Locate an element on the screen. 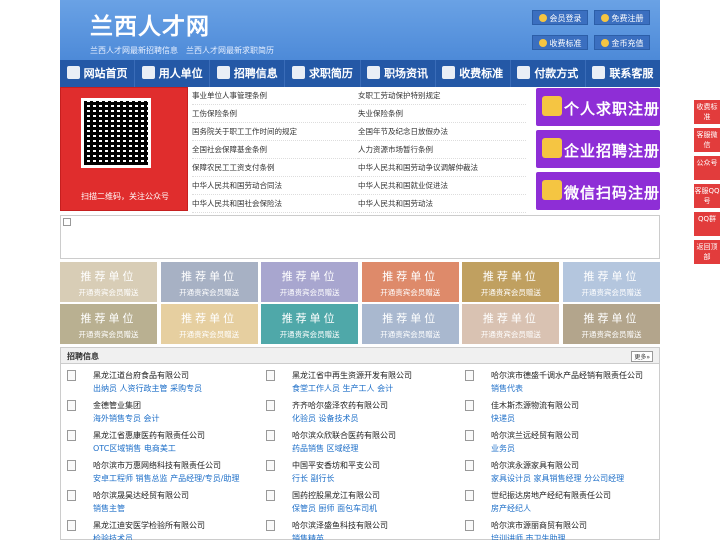  side-button: 收费标准 is located at coordinates (707, 112).